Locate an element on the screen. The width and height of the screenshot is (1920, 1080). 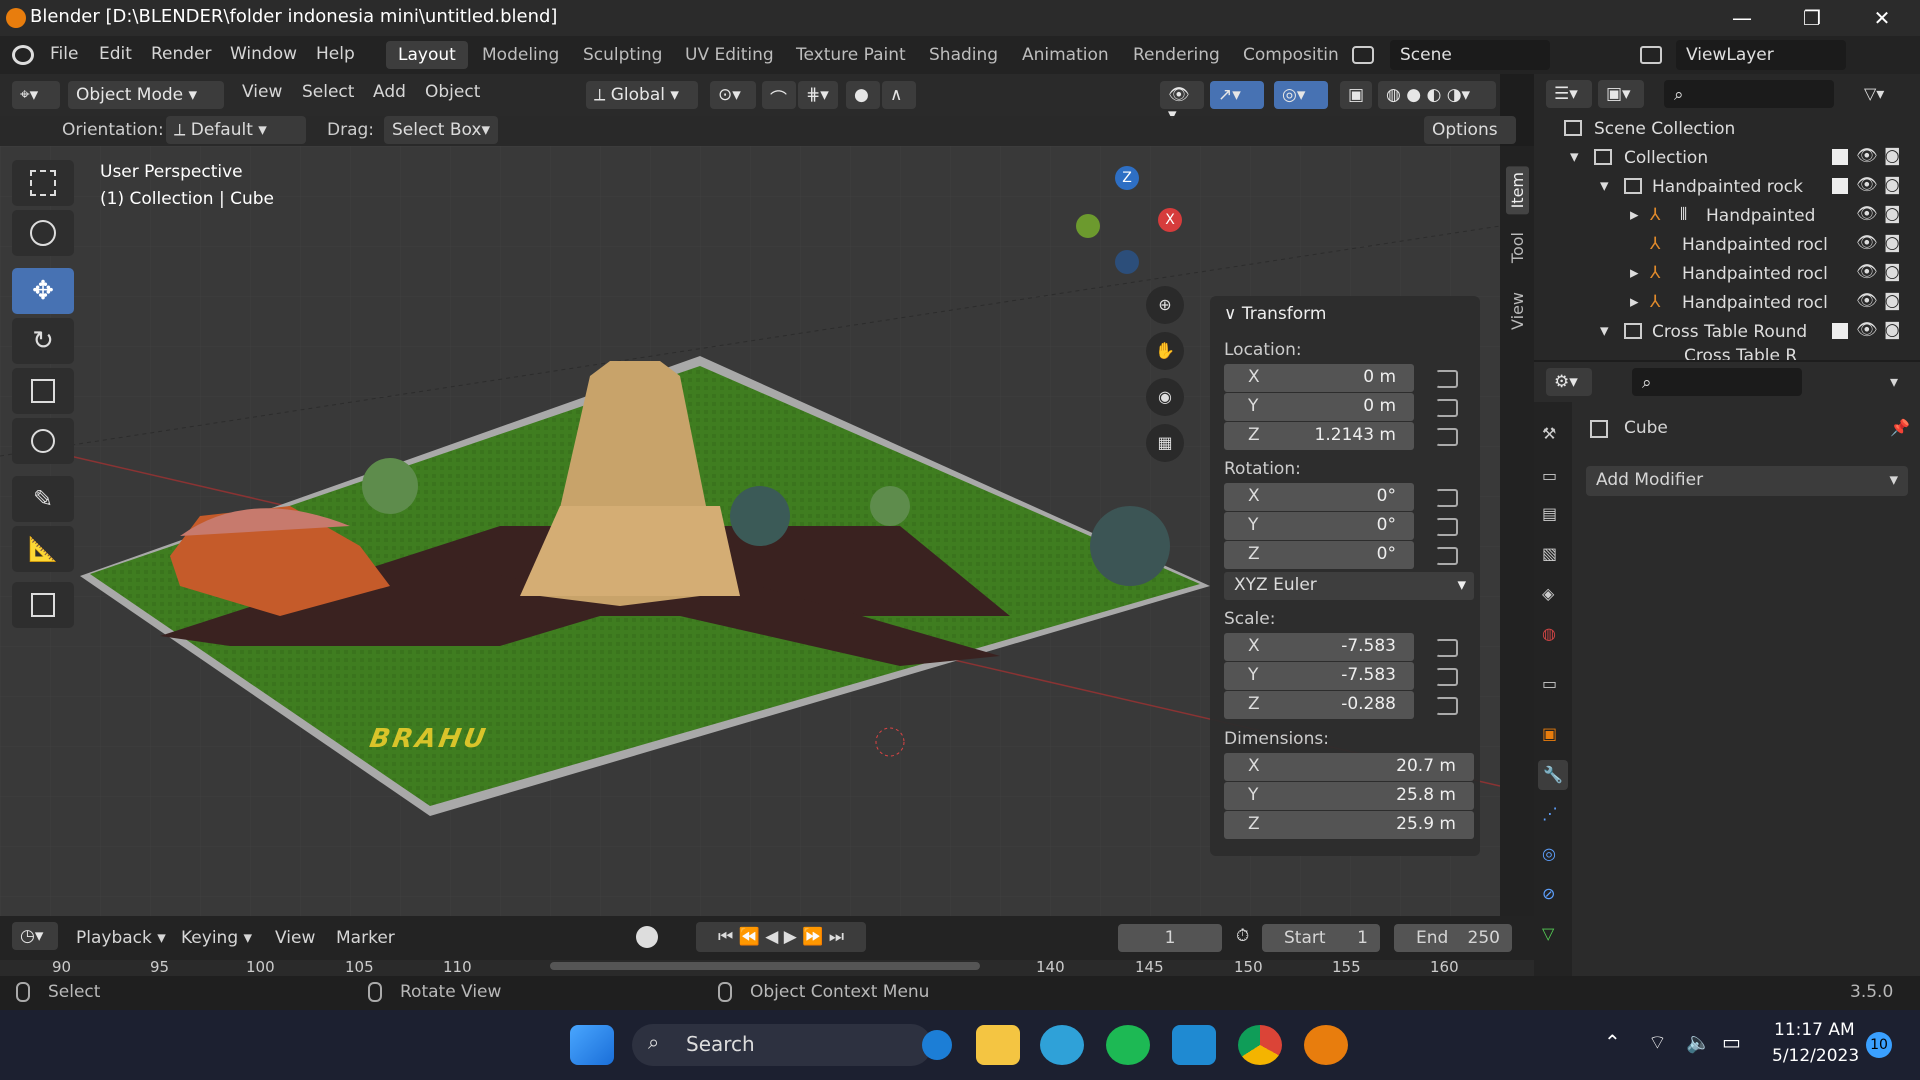
spotify-icon is located at coordinates (1128, 1045).